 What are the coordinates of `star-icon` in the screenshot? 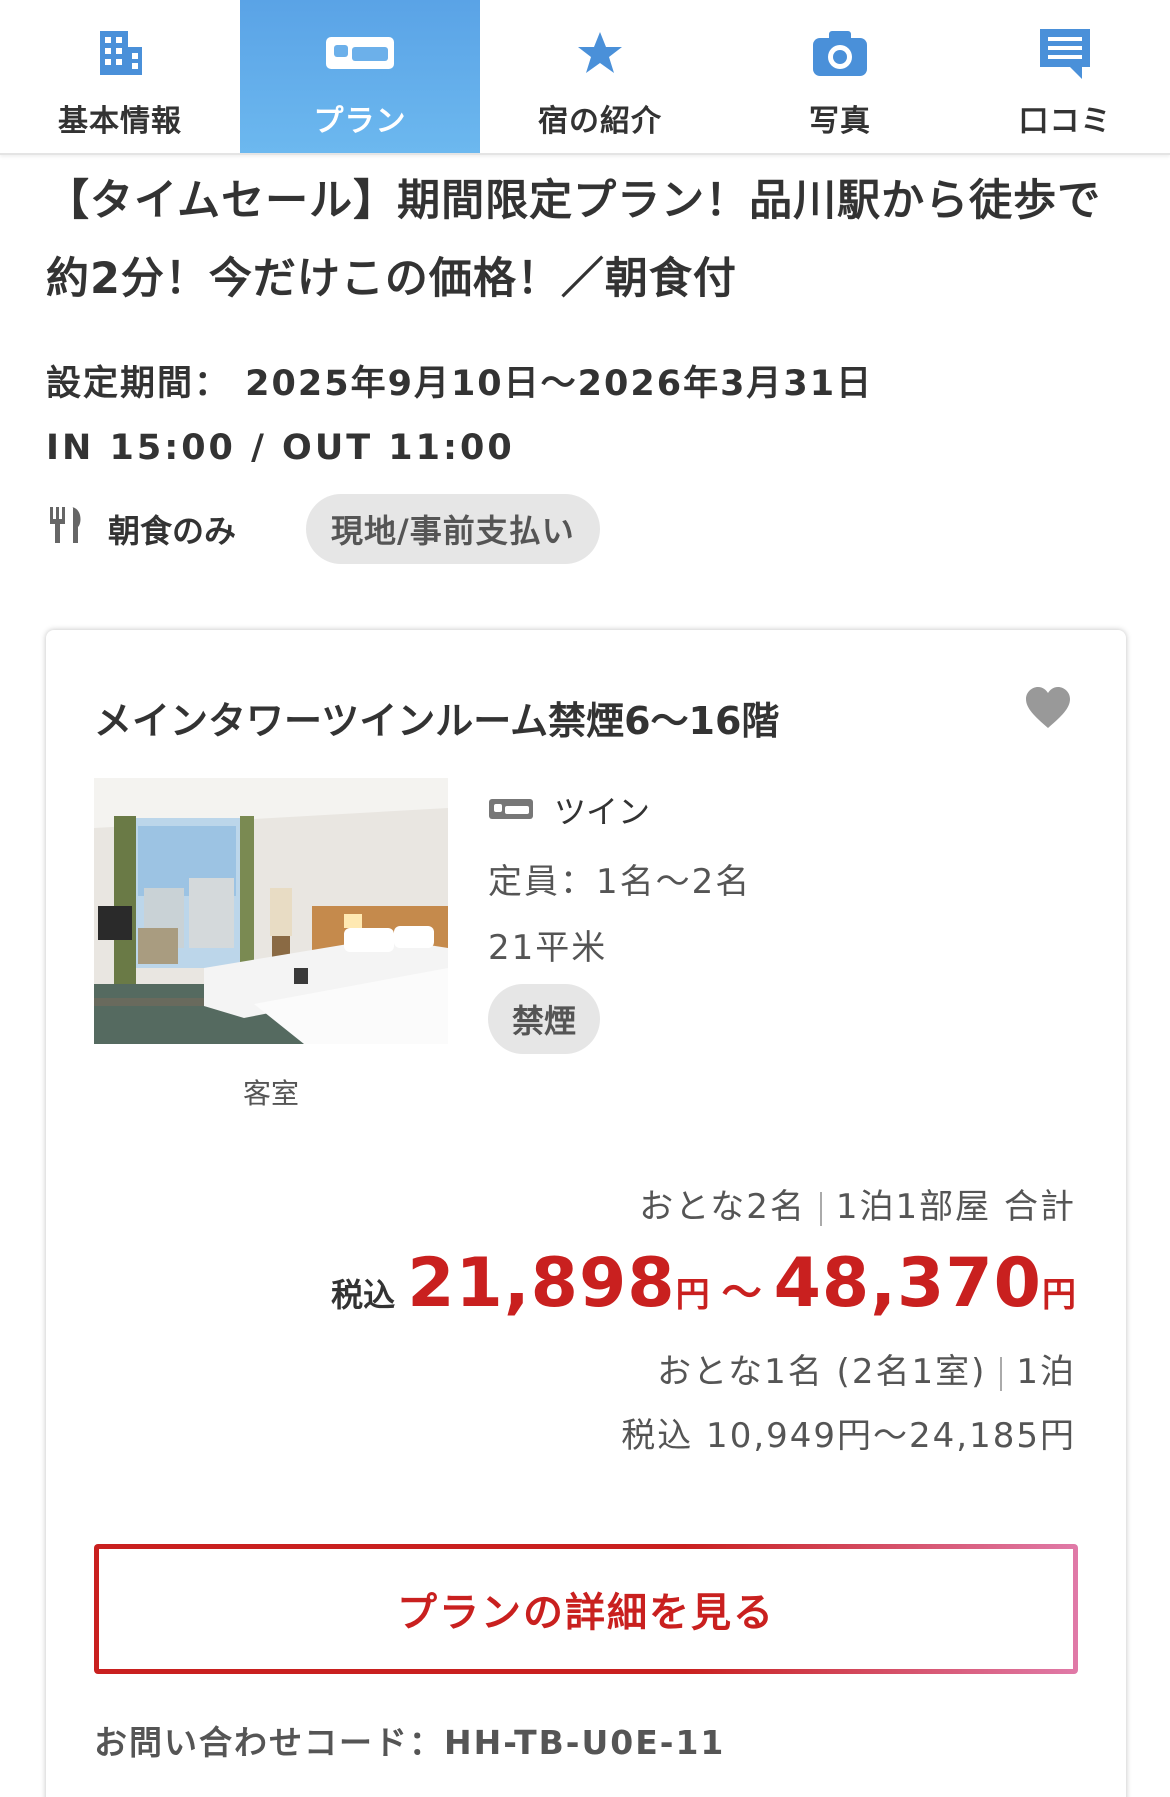 It's located at (600, 53).